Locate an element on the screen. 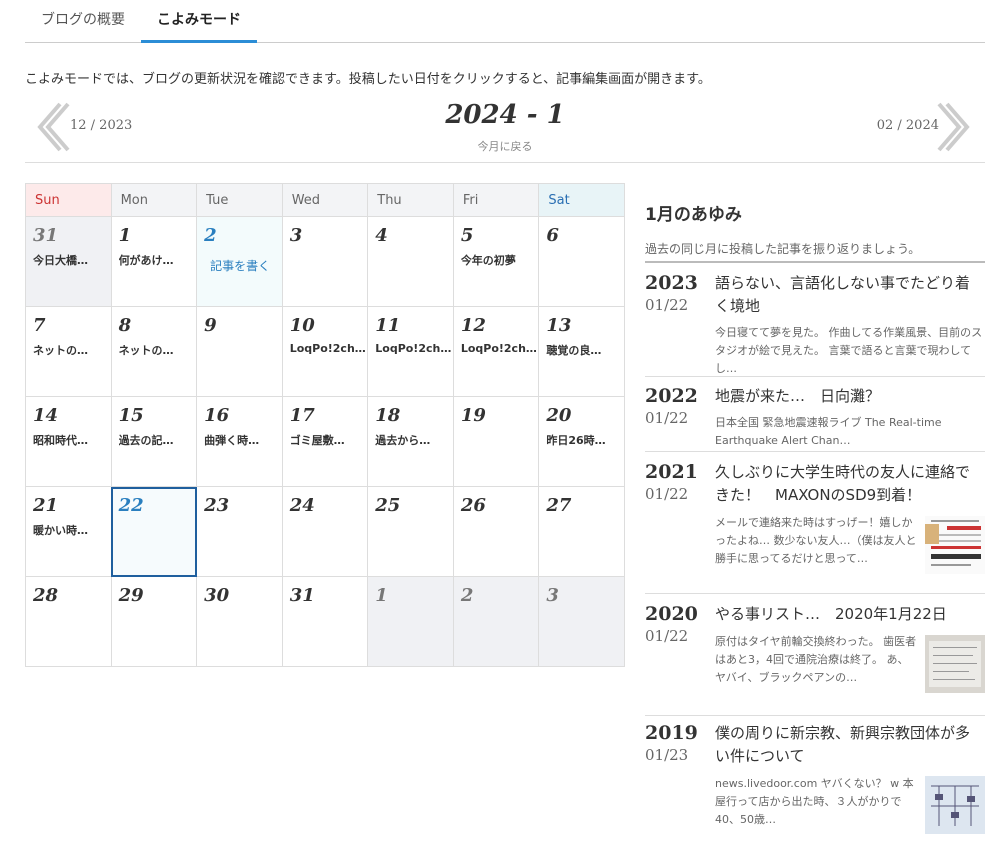 The image size is (1006, 842). calendar-day: 25 is located at coordinates (410, 531).